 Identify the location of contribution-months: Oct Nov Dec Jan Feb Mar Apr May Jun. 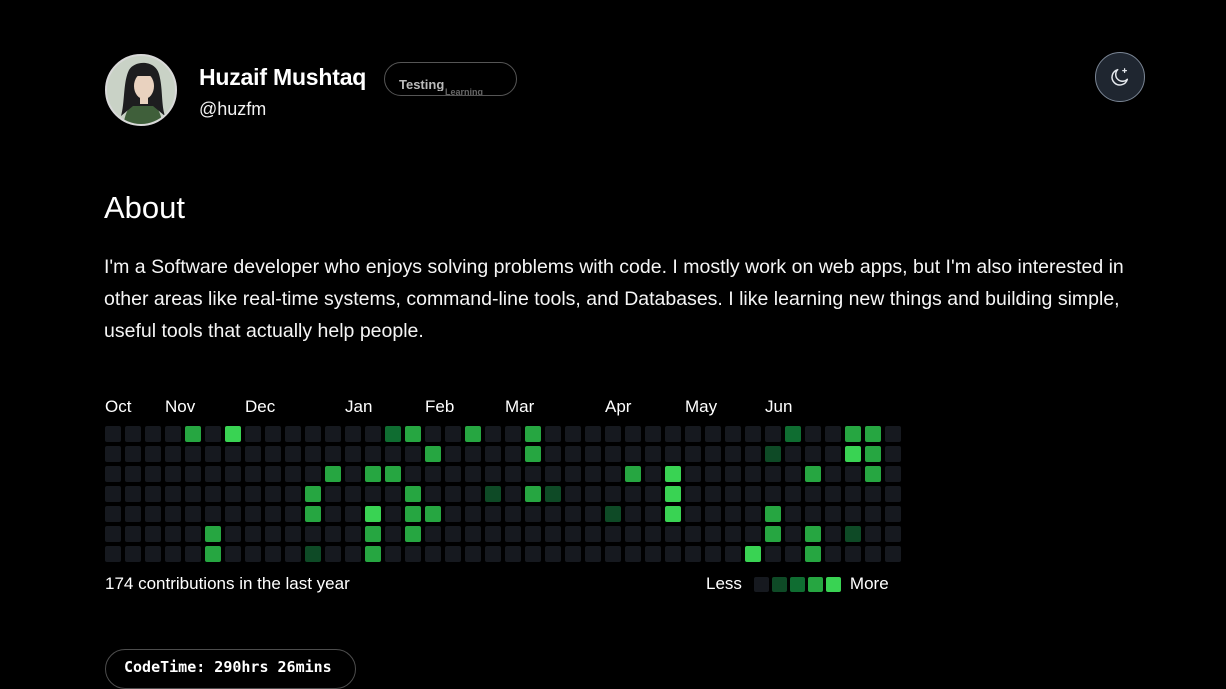
(505, 408).